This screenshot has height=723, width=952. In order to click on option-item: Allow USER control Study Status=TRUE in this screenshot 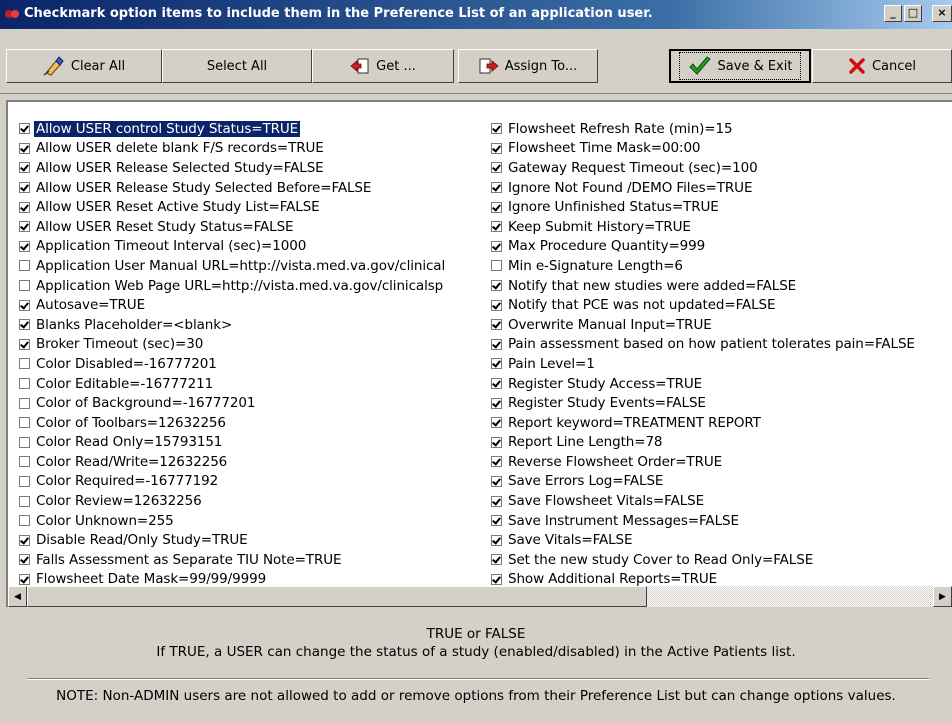, I will do `click(257, 129)`.